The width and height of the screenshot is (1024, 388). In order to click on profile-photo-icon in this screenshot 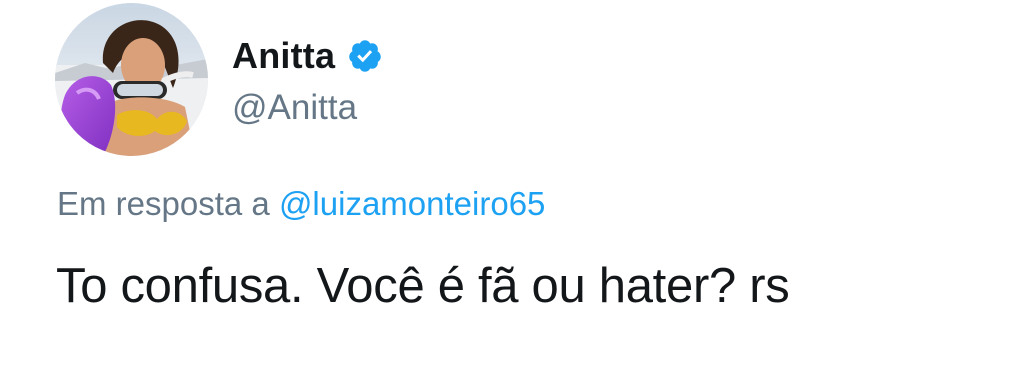, I will do `click(131, 79)`.